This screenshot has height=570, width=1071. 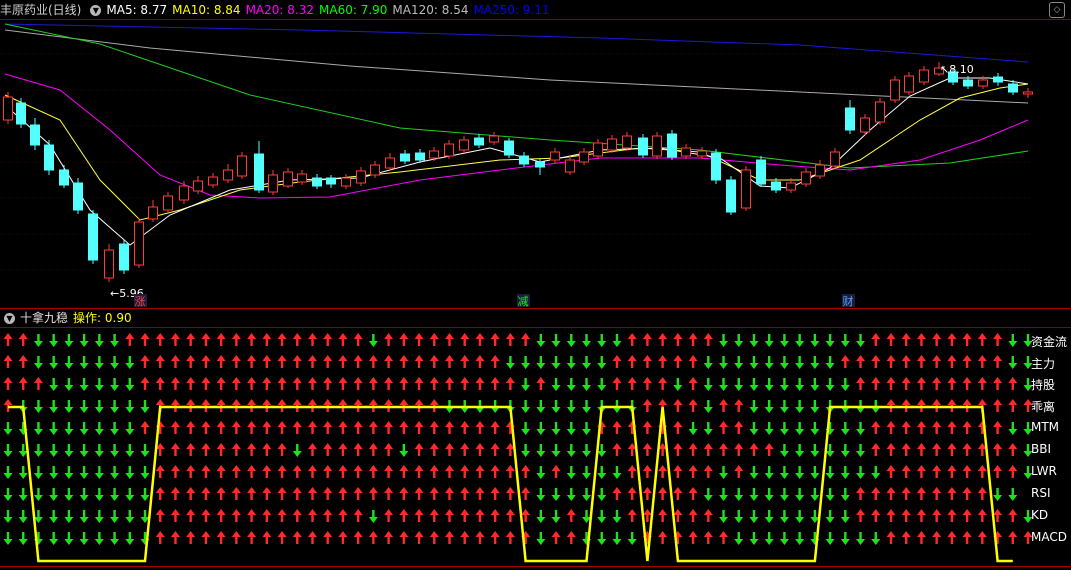 I want to click on collapse-icon: ◇, so click(x=1057, y=10).